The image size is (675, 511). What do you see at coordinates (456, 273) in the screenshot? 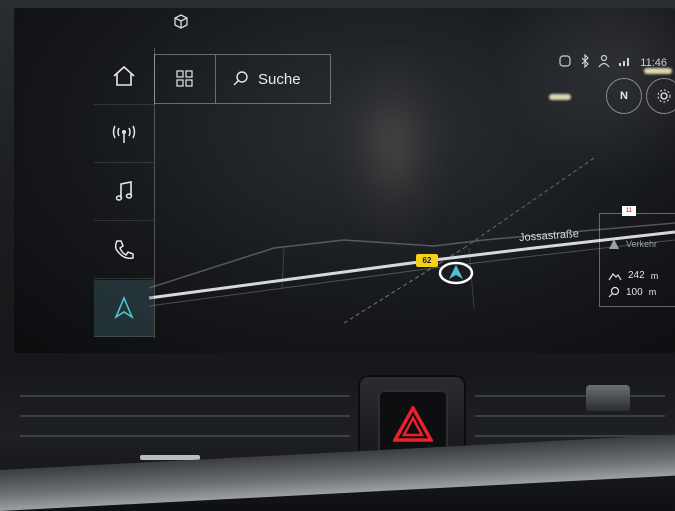
I see `vehicle-position-icon` at bounding box center [456, 273].